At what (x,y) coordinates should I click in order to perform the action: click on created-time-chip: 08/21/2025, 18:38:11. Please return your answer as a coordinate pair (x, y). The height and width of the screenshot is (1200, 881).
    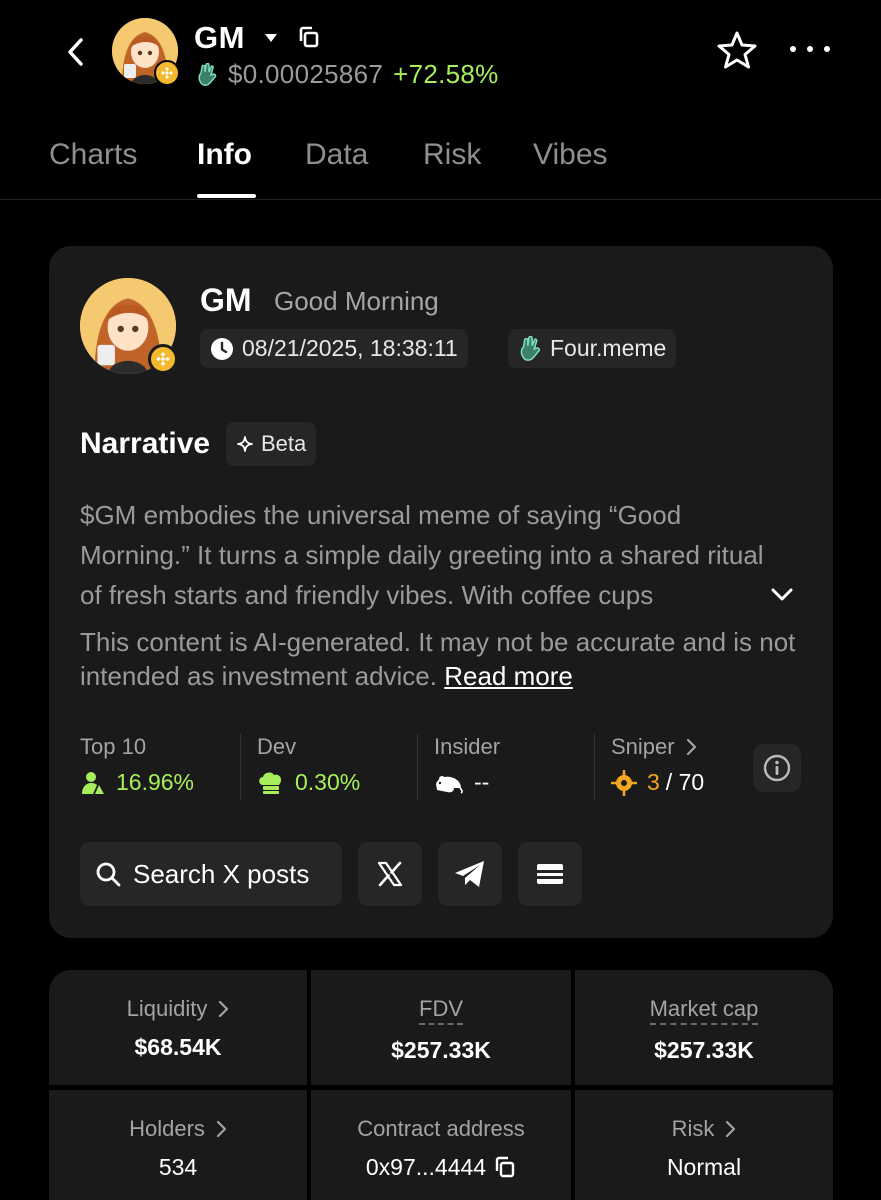
    Looking at the image, I should click on (334, 348).